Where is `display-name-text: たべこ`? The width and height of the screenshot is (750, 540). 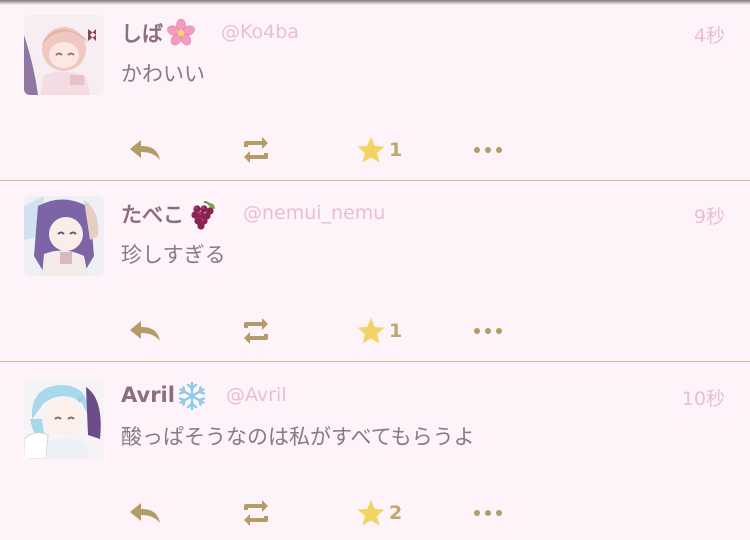 display-name-text: たべこ is located at coordinates (152, 215).